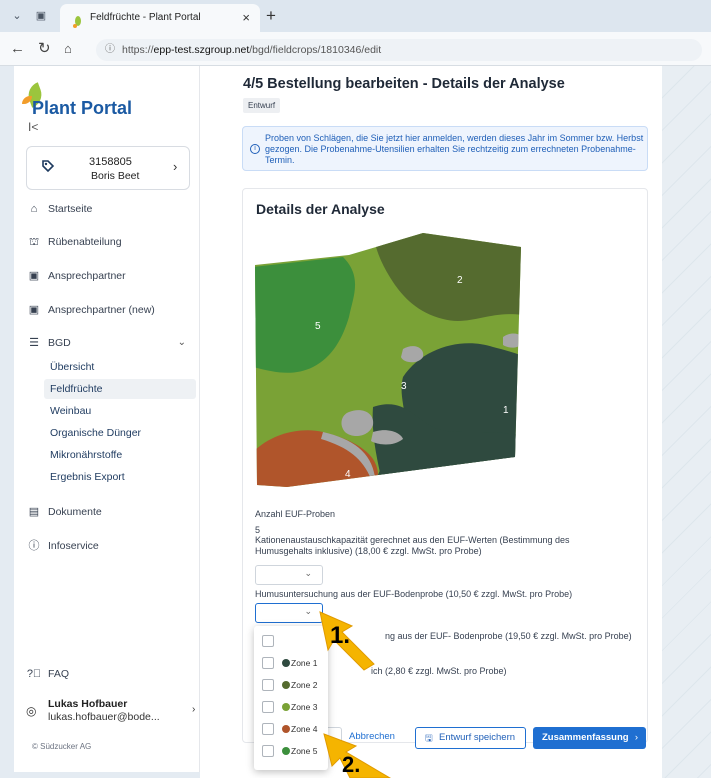 The width and height of the screenshot is (711, 778). I want to click on sidebar-item-startseite: ⌂ Startseite, so click(111, 209).